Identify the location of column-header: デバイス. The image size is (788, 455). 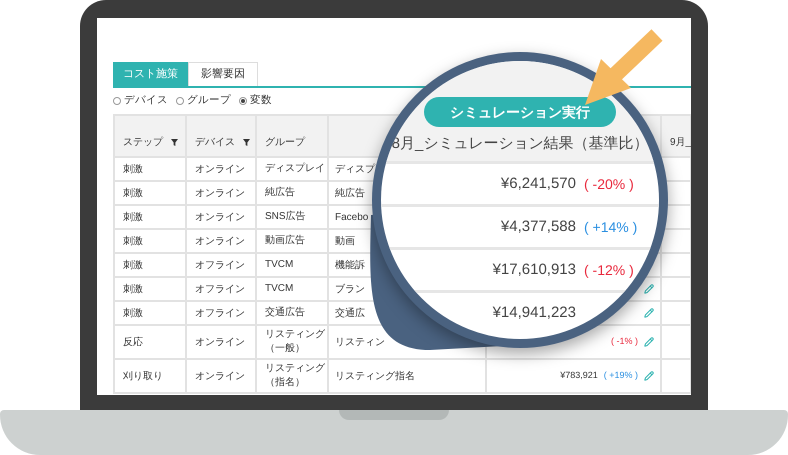
(221, 136).